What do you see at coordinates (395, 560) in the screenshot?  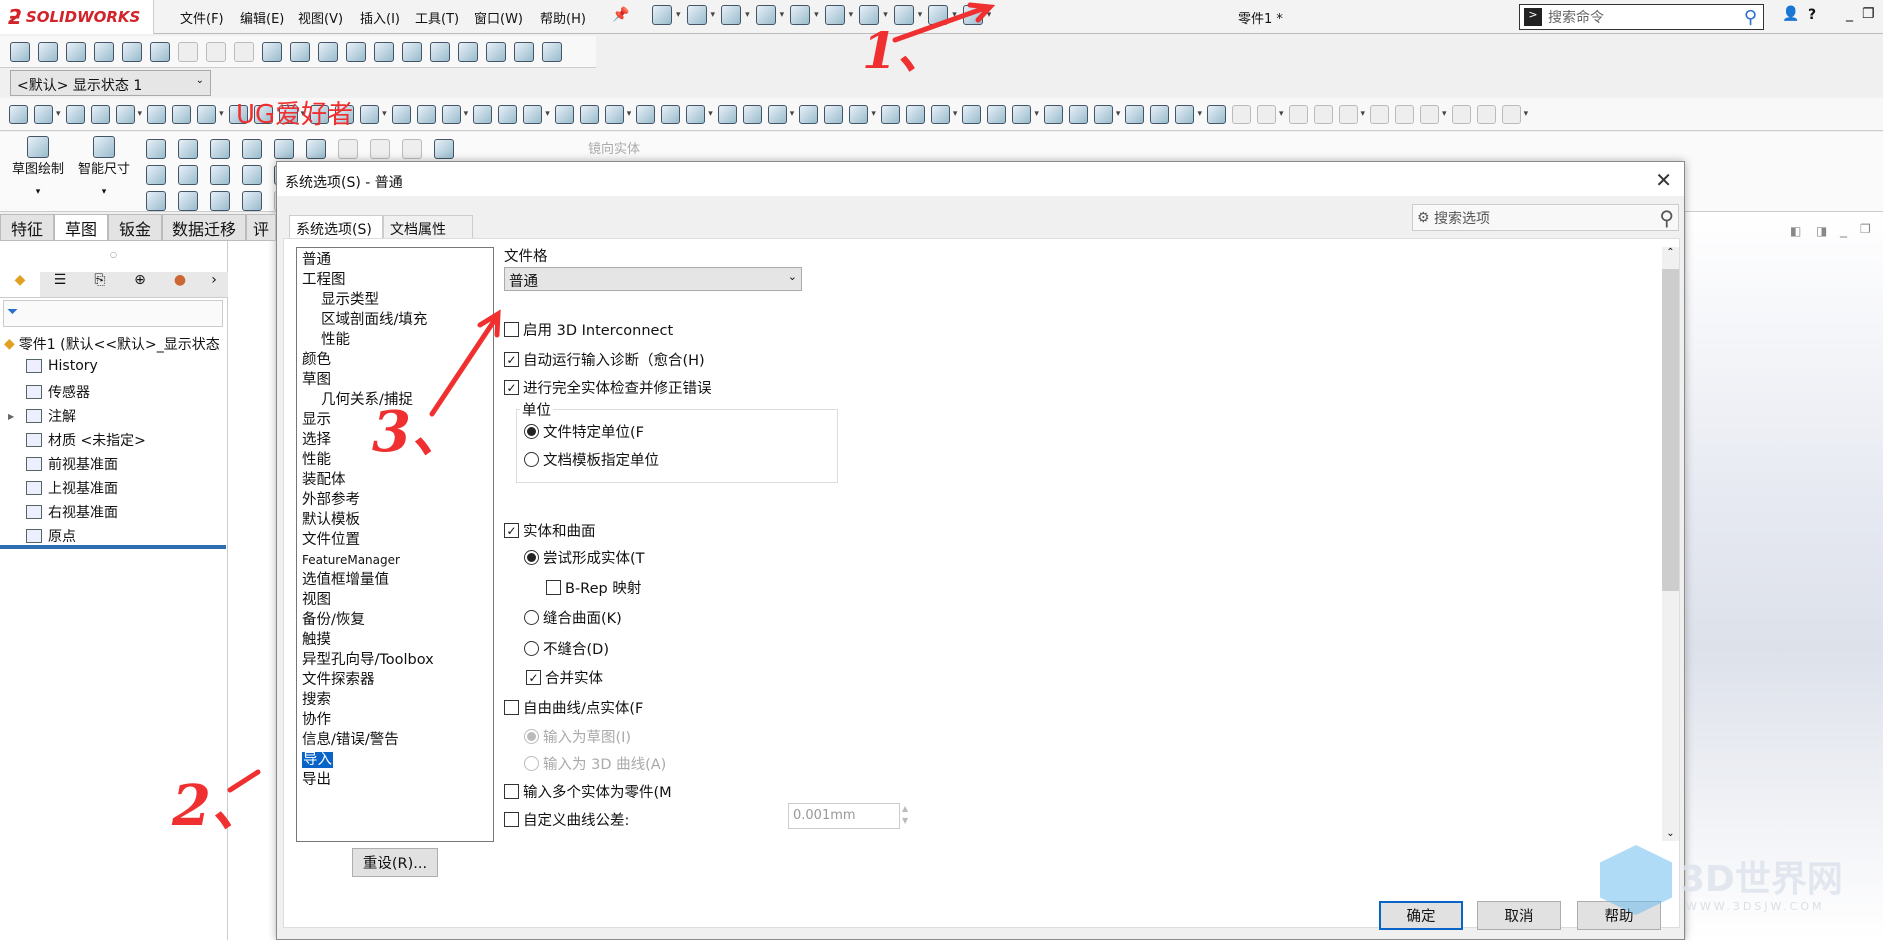 I see `category-item: FeatureManager` at bounding box center [395, 560].